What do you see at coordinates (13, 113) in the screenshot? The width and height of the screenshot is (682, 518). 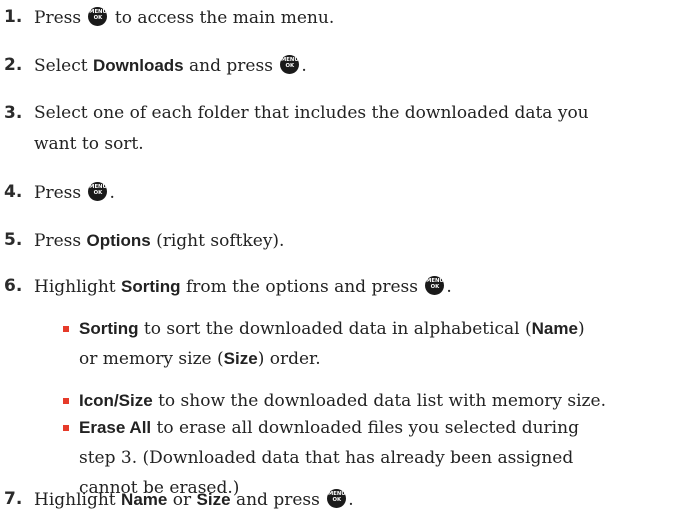 I see `step-number: 3.` at bounding box center [13, 113].